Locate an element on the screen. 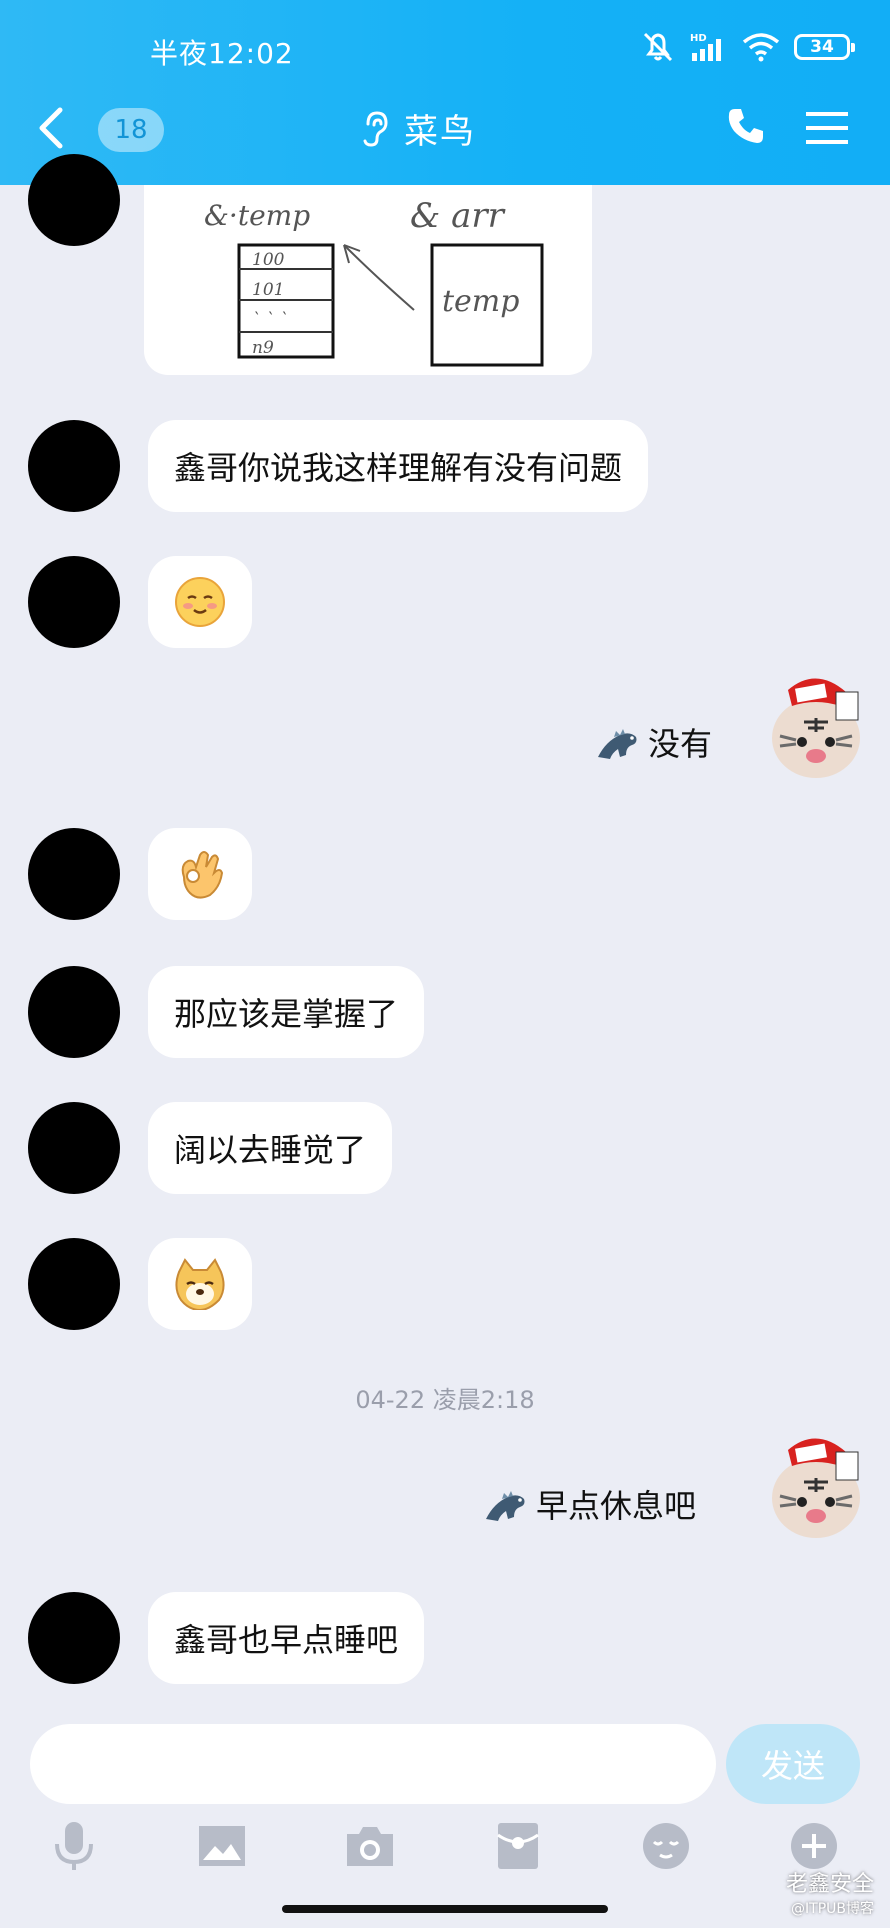  mute-bell-icon is located at coordinates (658, 47).